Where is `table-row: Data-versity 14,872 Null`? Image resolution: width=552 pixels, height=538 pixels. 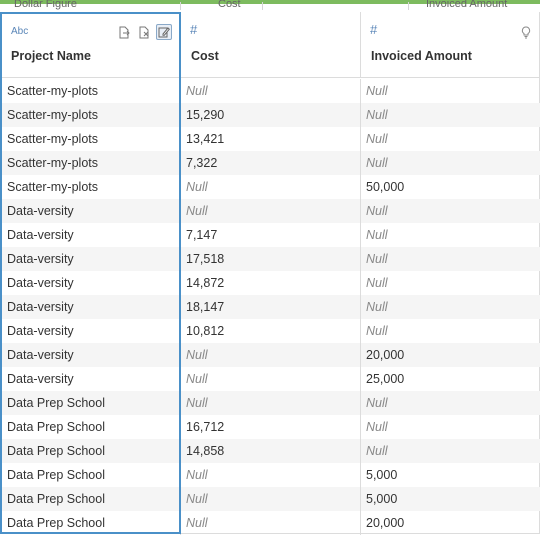
table-row: Data-versity 14,872 Null is located at coordinates (270, 283).